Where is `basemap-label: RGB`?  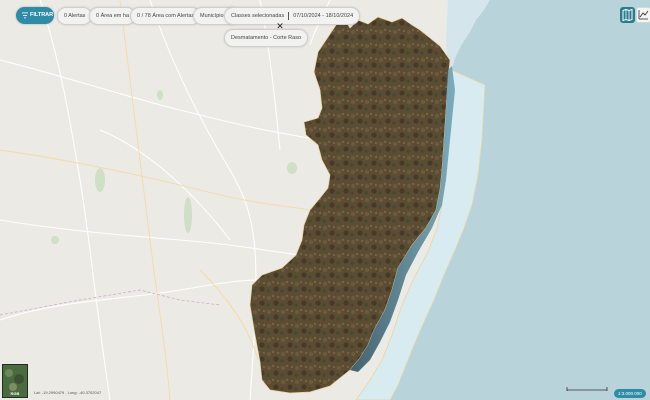
basemap-label: RGB is located at coordinates (15, 393).